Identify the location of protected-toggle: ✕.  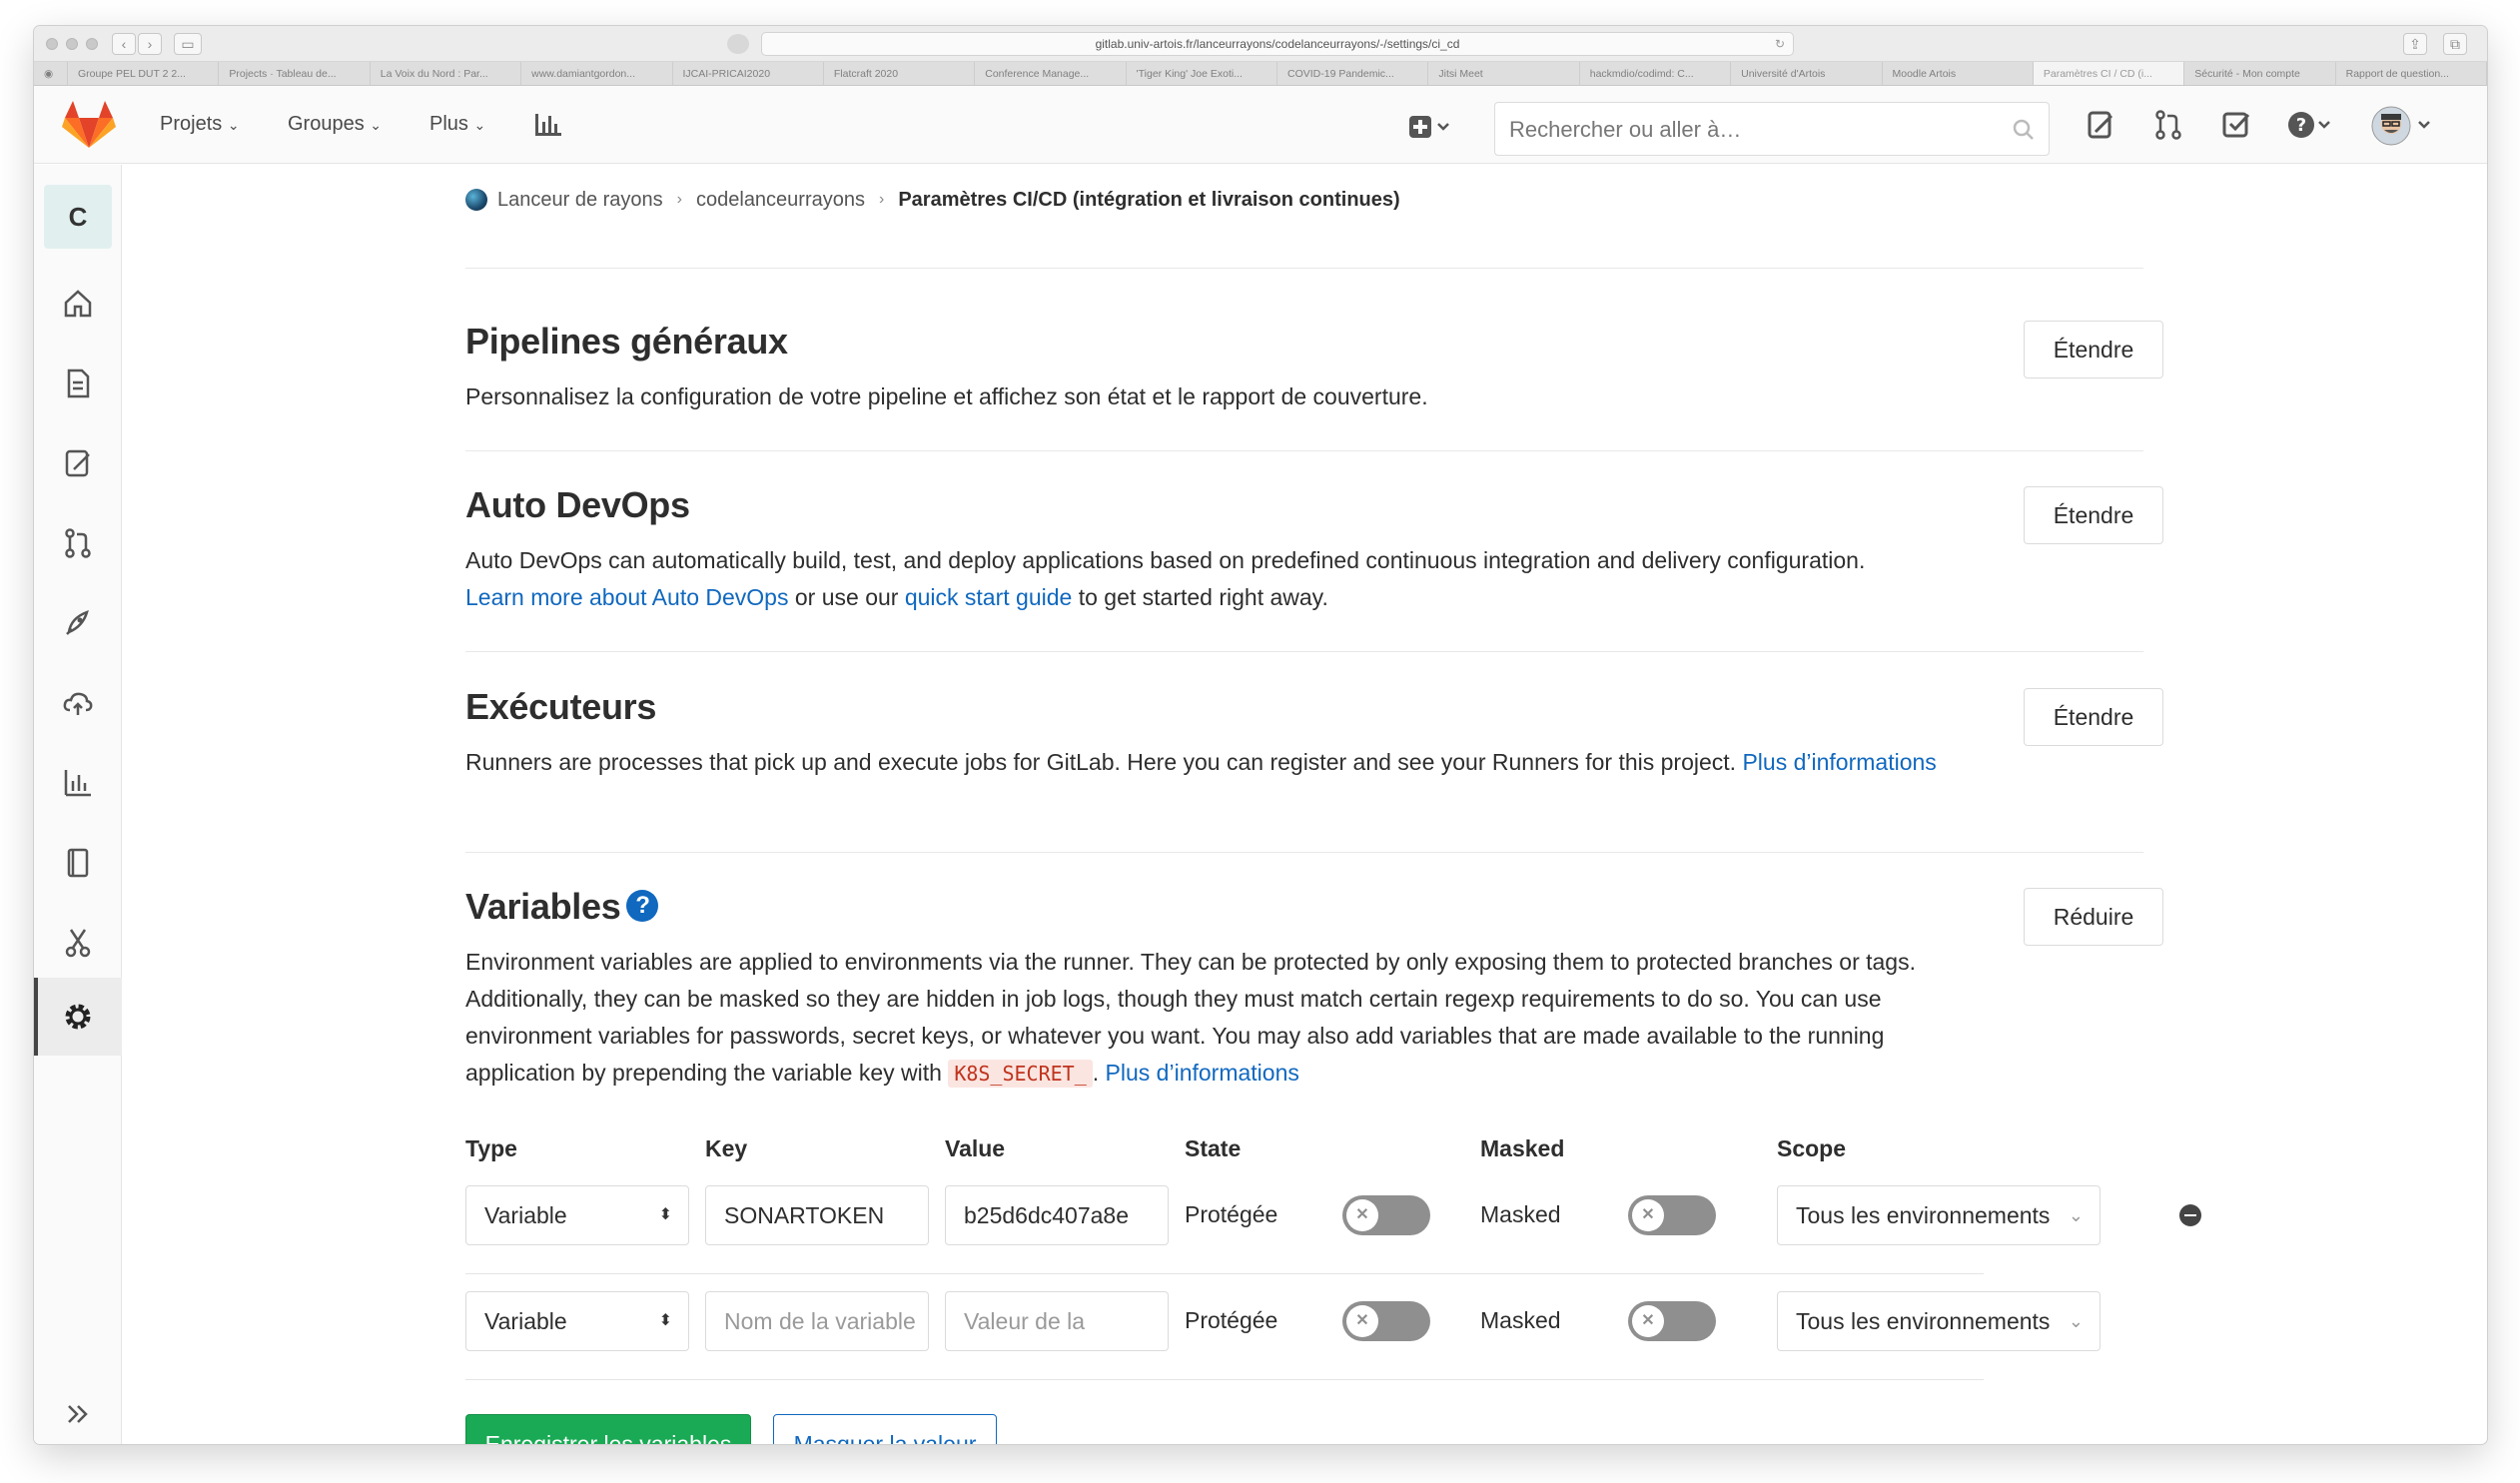
(1386, 1215).